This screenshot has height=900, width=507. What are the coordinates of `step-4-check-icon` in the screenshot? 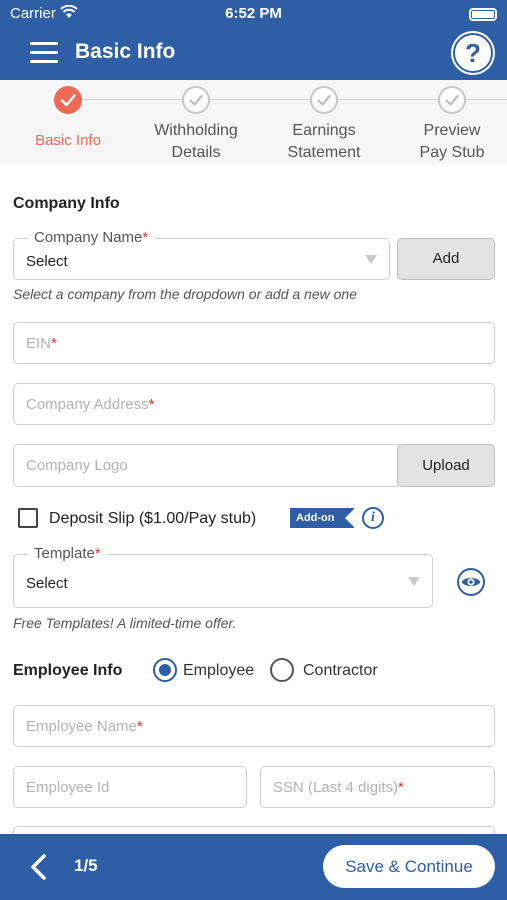 It's located at (452, 100).